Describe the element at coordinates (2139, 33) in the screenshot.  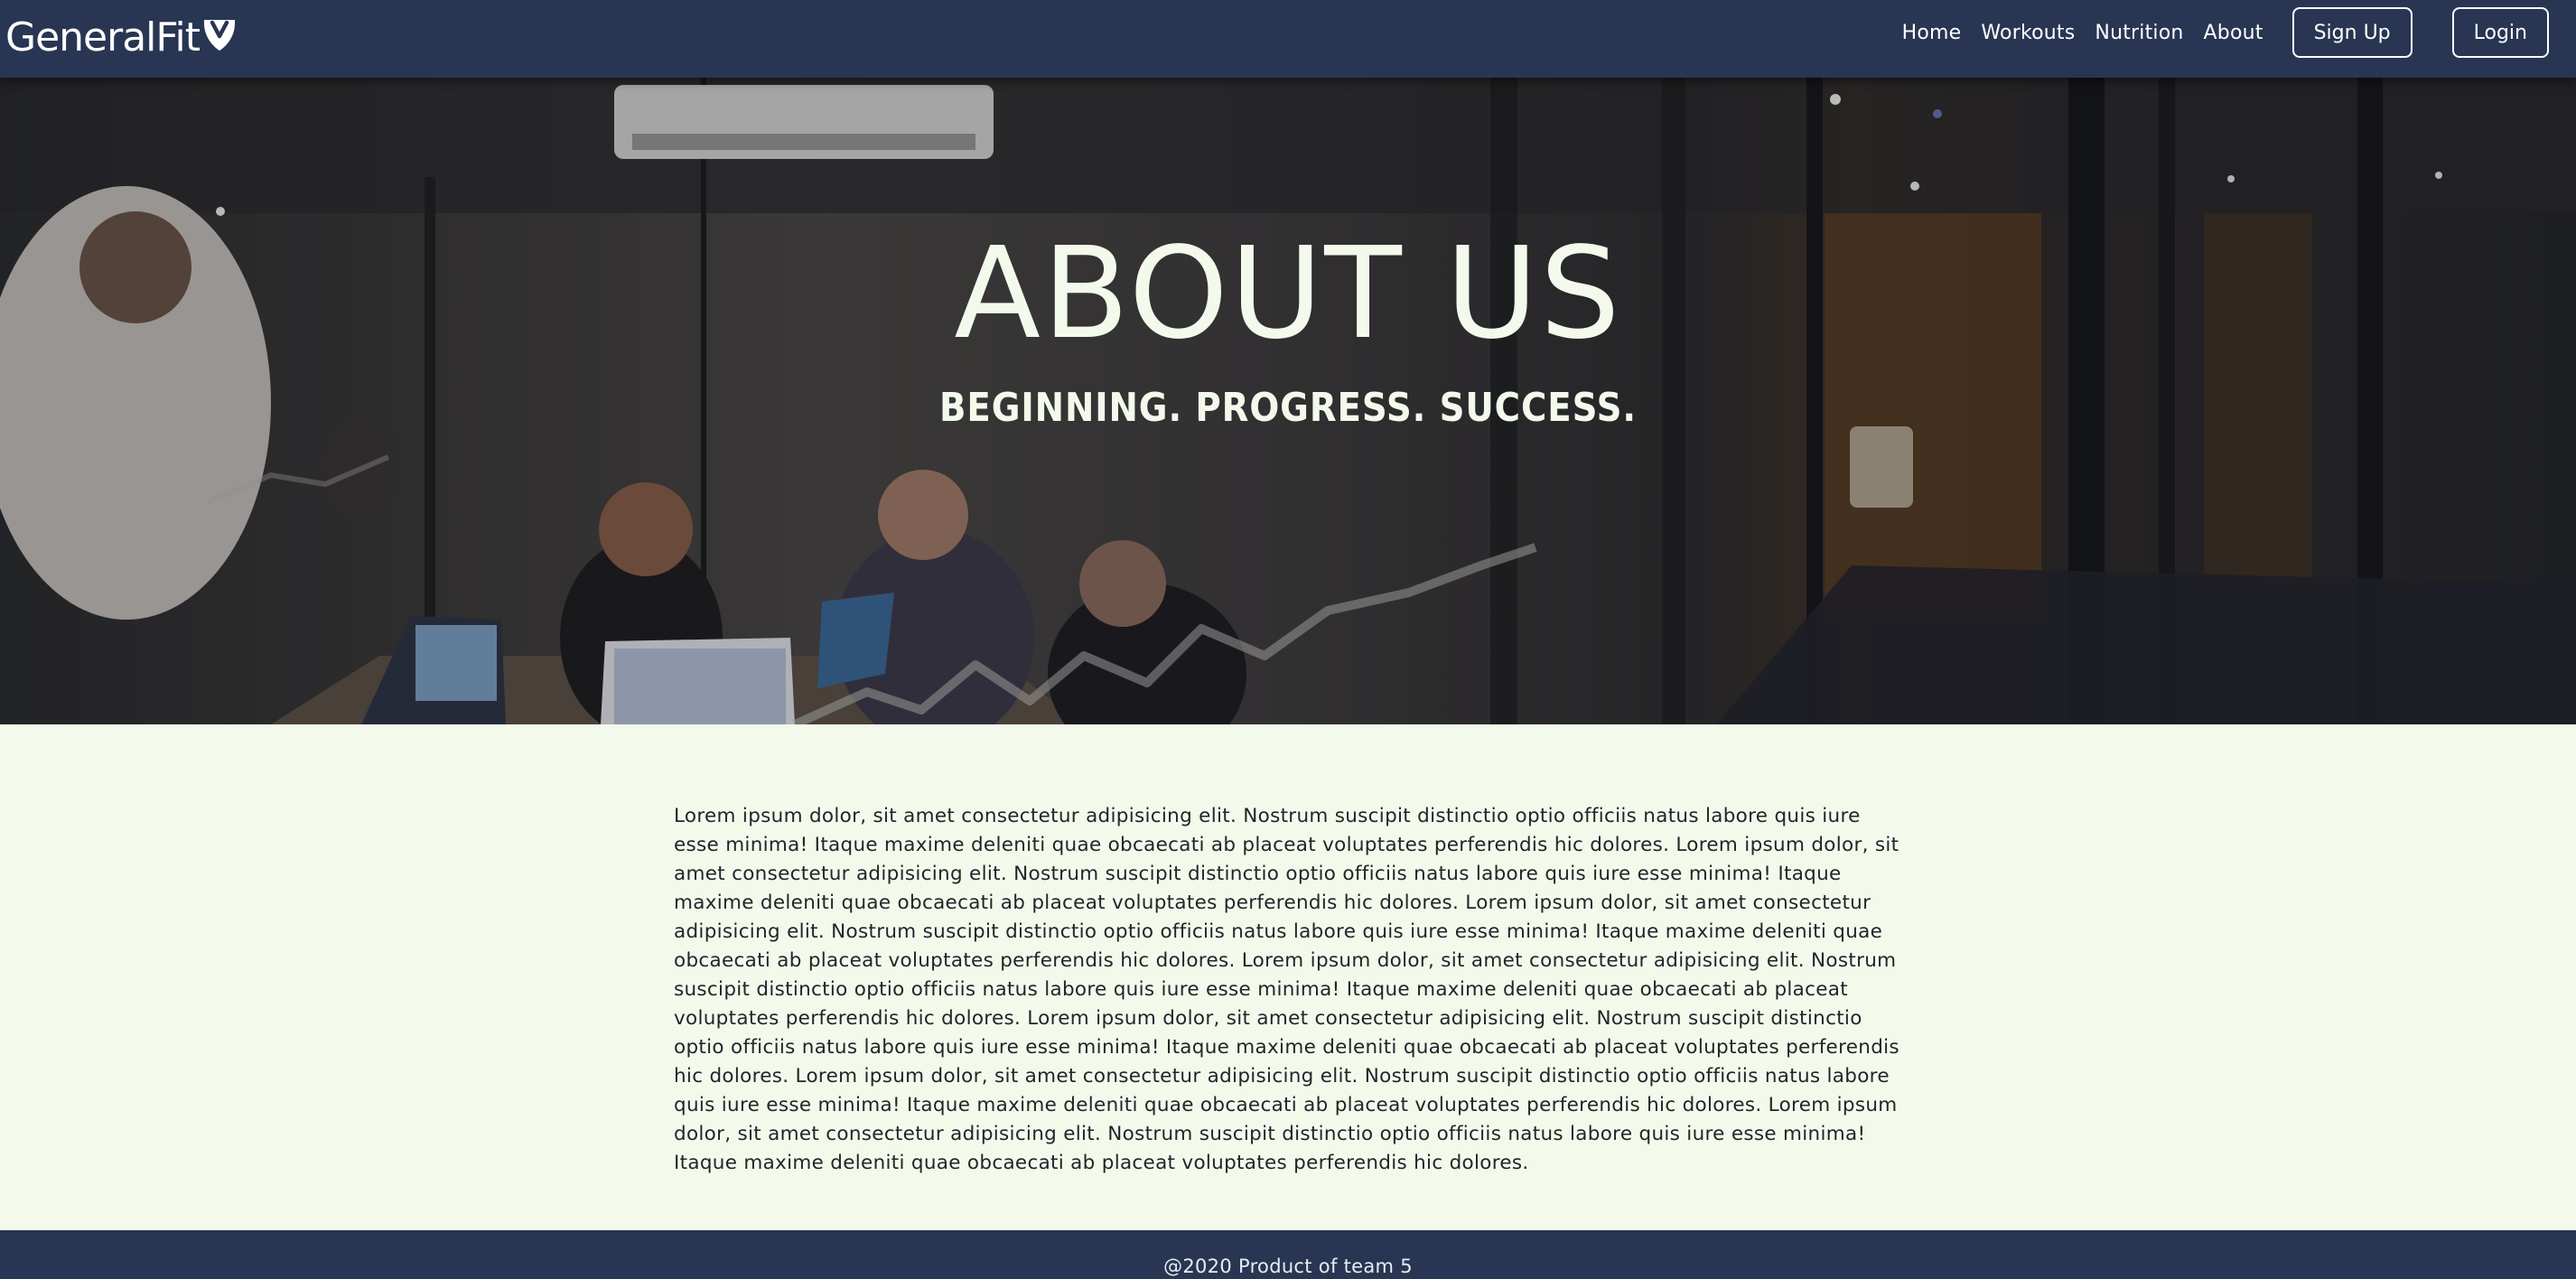
I see `nav-link-nutrition: Nutrition` at that location.